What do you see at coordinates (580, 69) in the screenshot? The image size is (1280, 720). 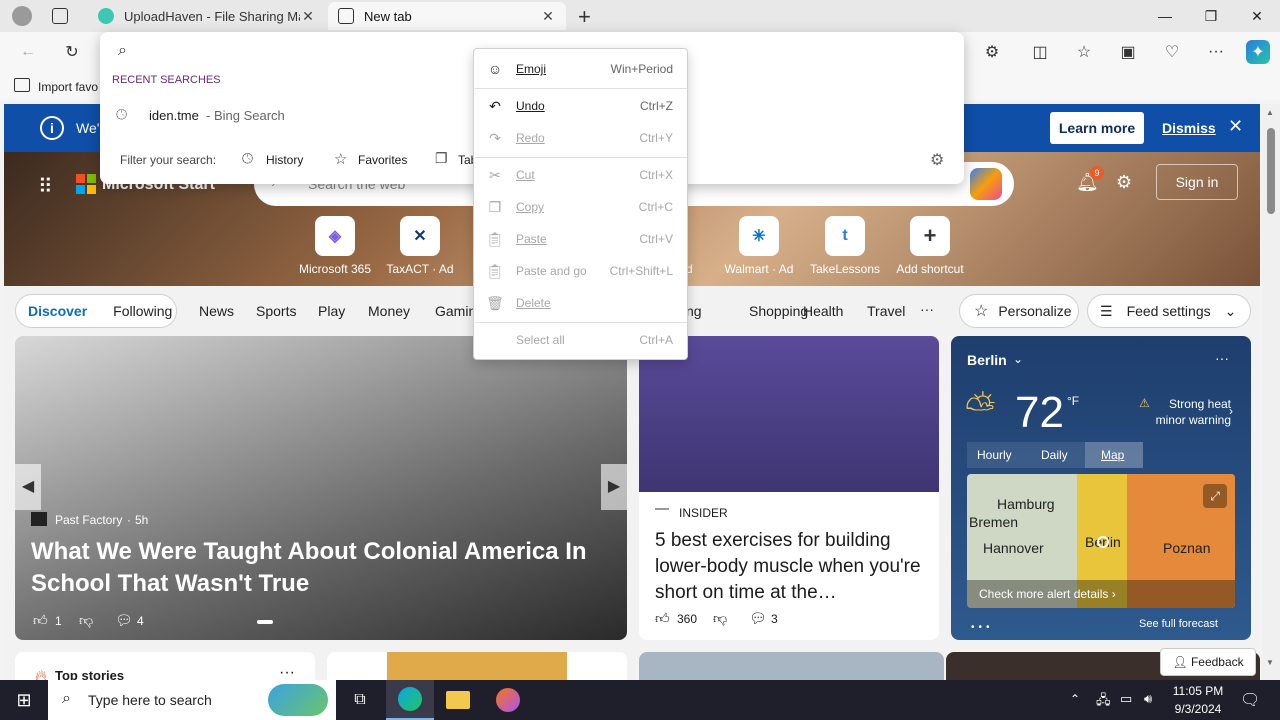 I see `menu-item-emoji: ☺ Emoji Win+Period` at bounding box center [580, 69].